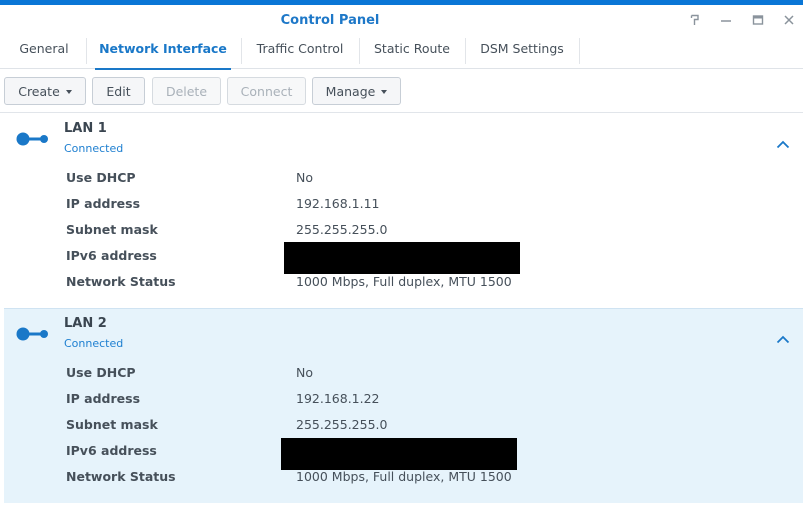 This screenshot has height=505, width=803. I want to click on create-button: Create, so click(45, 91).